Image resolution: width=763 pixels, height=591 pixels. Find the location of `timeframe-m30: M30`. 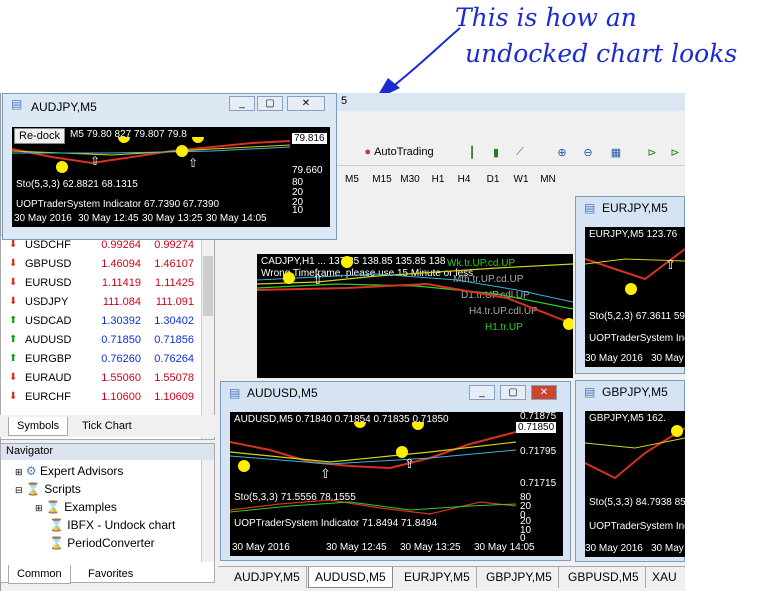

timeframe-m30: M30 is located at coordinates (410, 179).